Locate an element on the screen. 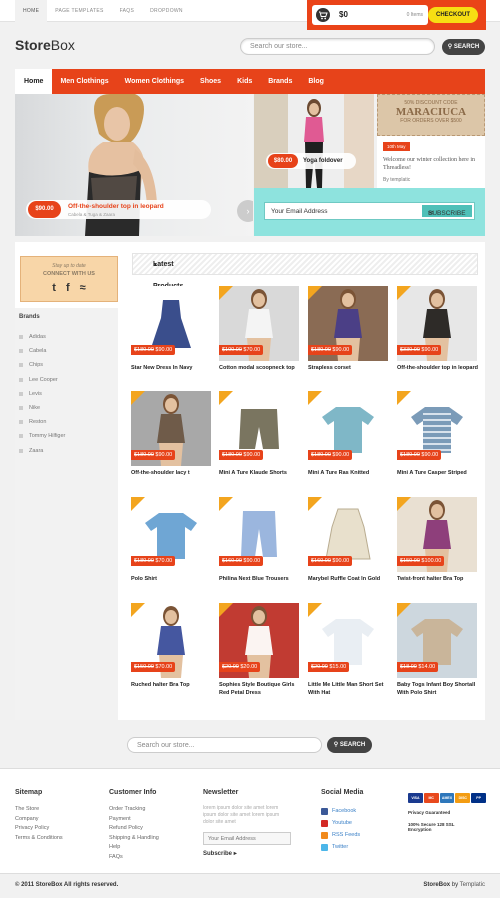  slider-next-arrow-icon: › is located at coordinates (245, 211).